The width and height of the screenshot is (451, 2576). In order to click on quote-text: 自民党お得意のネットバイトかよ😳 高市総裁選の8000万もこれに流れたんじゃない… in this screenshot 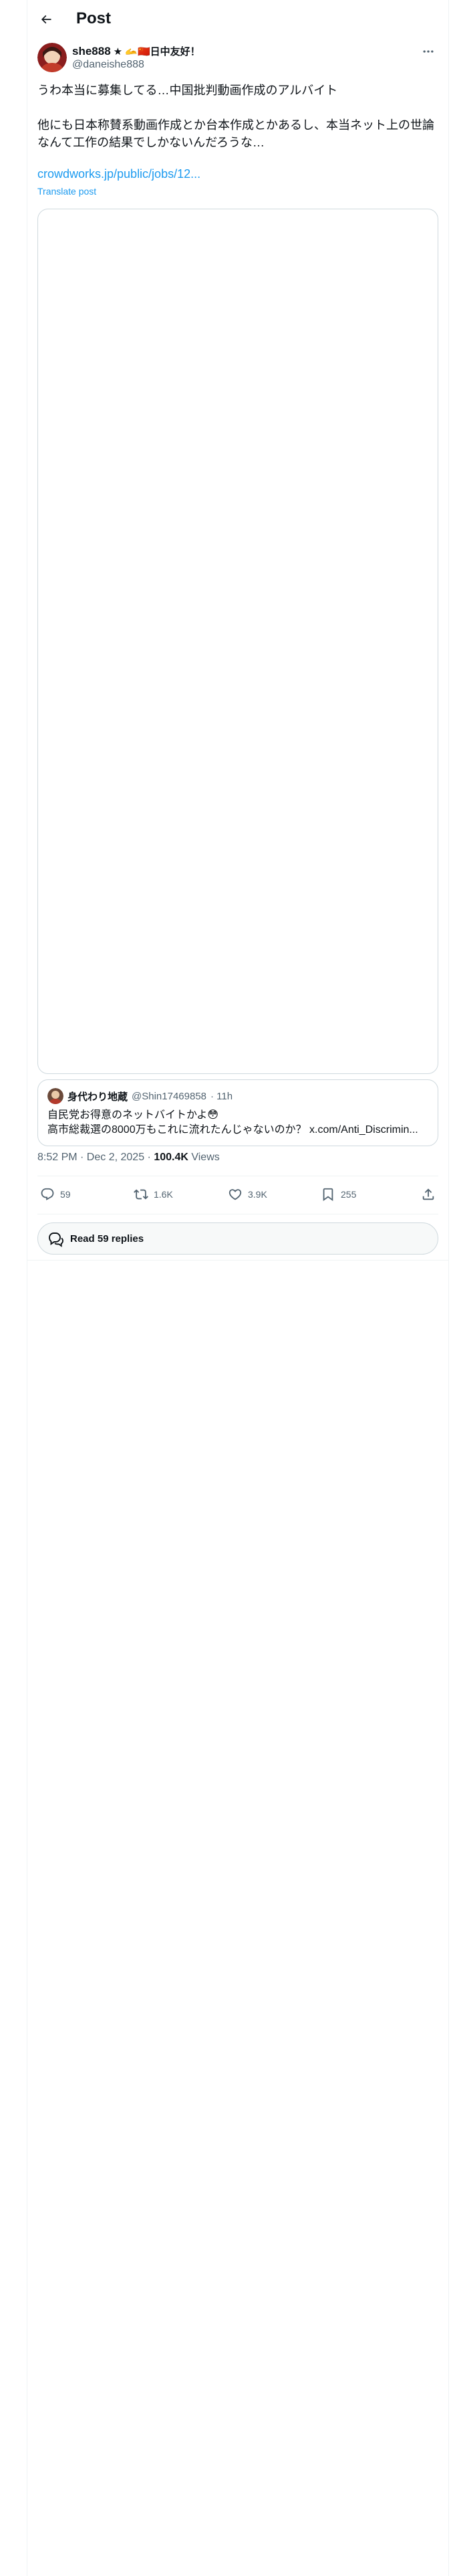, I will do `click(238, 1123)`.